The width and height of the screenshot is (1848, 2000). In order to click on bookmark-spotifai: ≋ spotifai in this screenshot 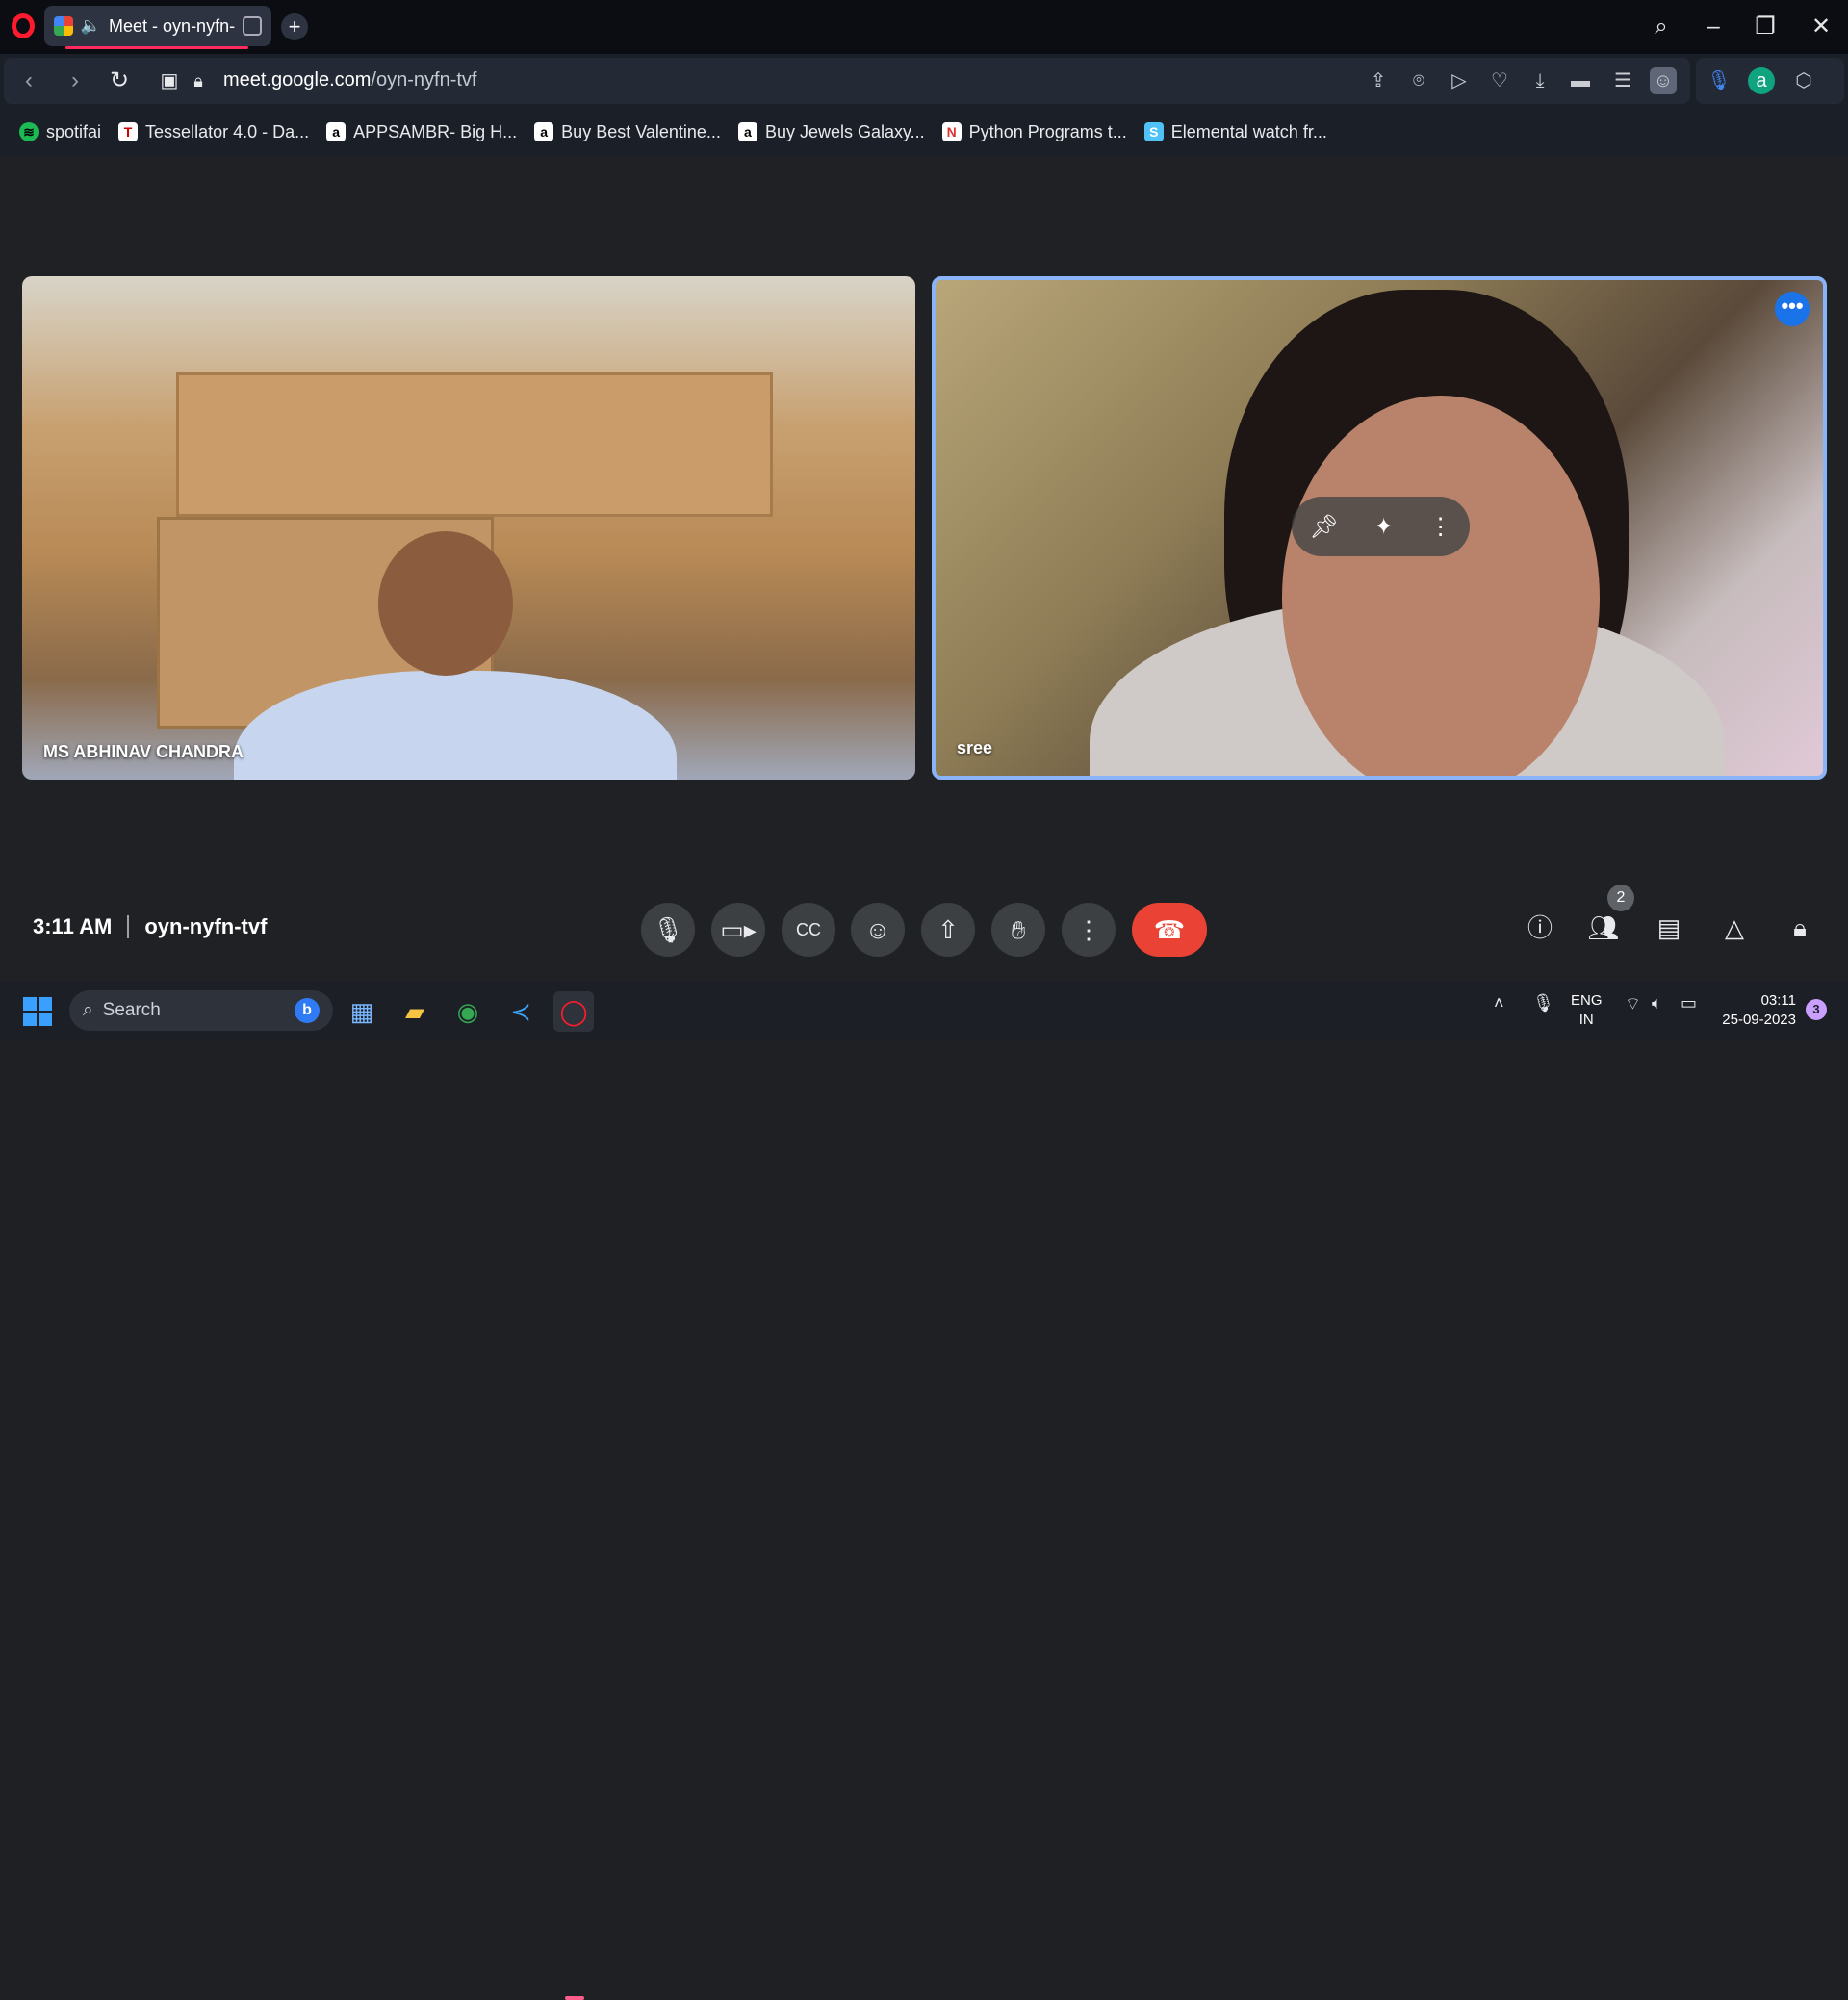, I will do `click(60, 132)`.